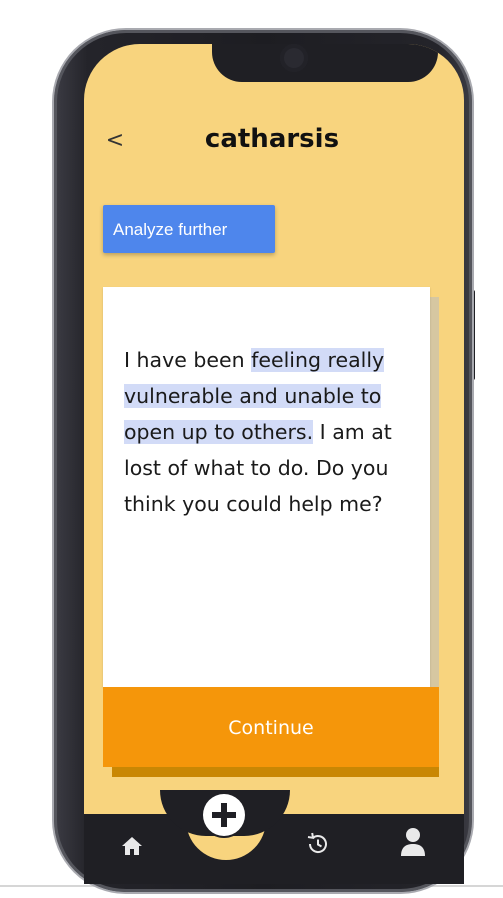 The height and width of the screenshot is (898, 503). Describe the element at coordinates (294, 58) in the screenshot. I see `camera-icon` at that location.